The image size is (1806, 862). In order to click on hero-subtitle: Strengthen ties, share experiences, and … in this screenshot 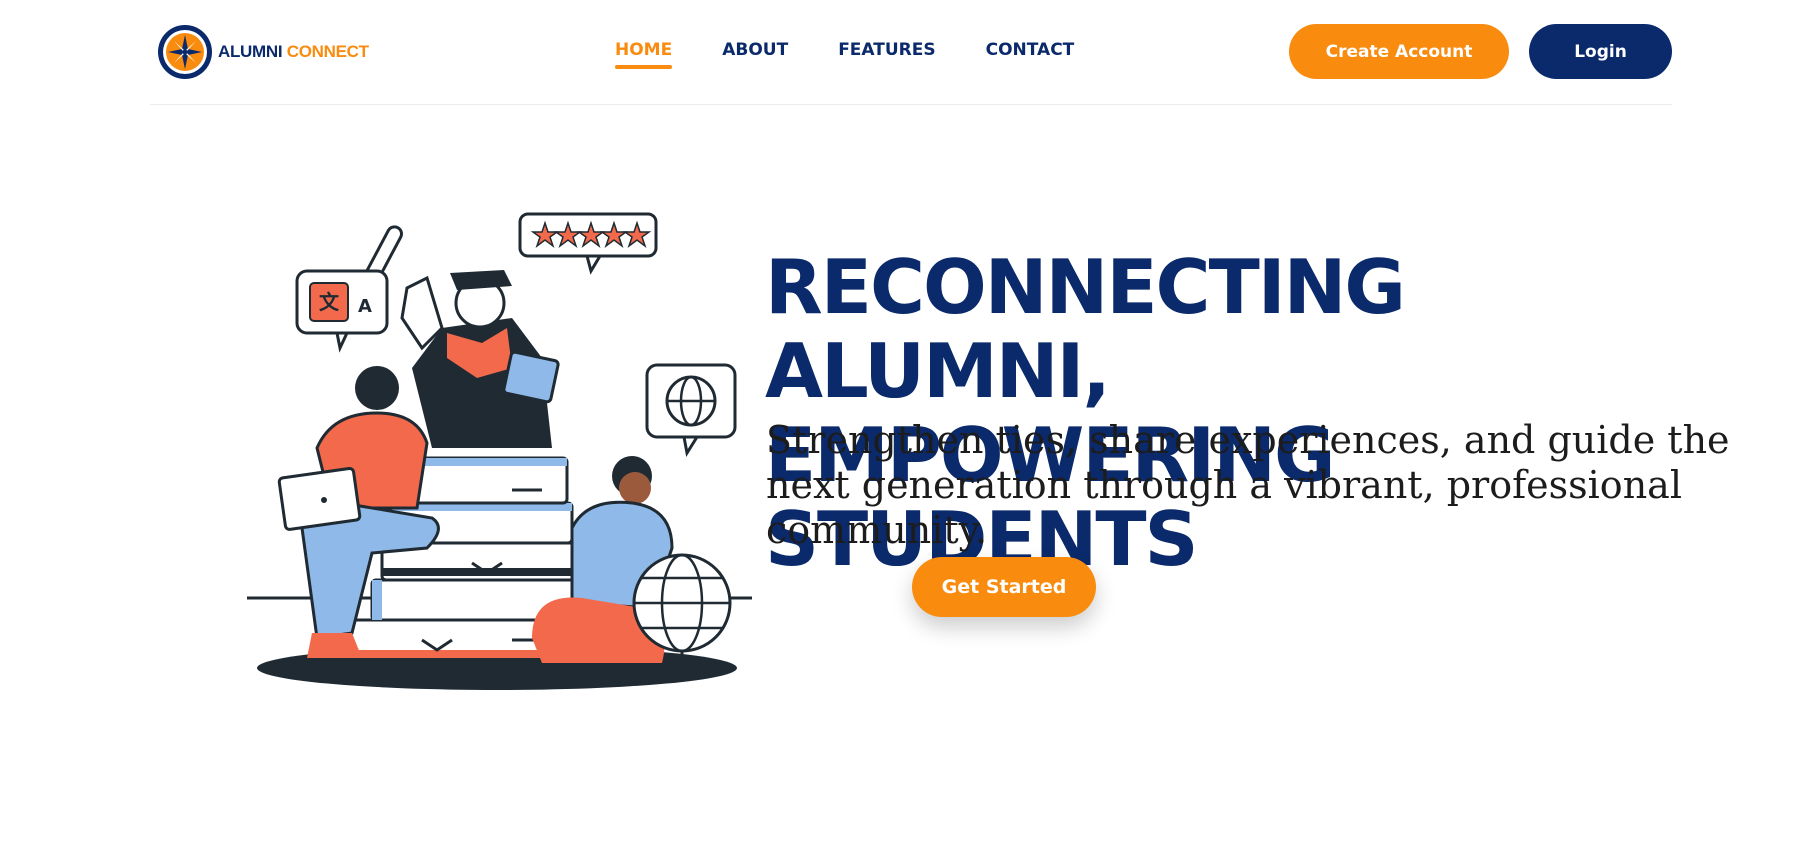, I will do `click(1248, 485)`.